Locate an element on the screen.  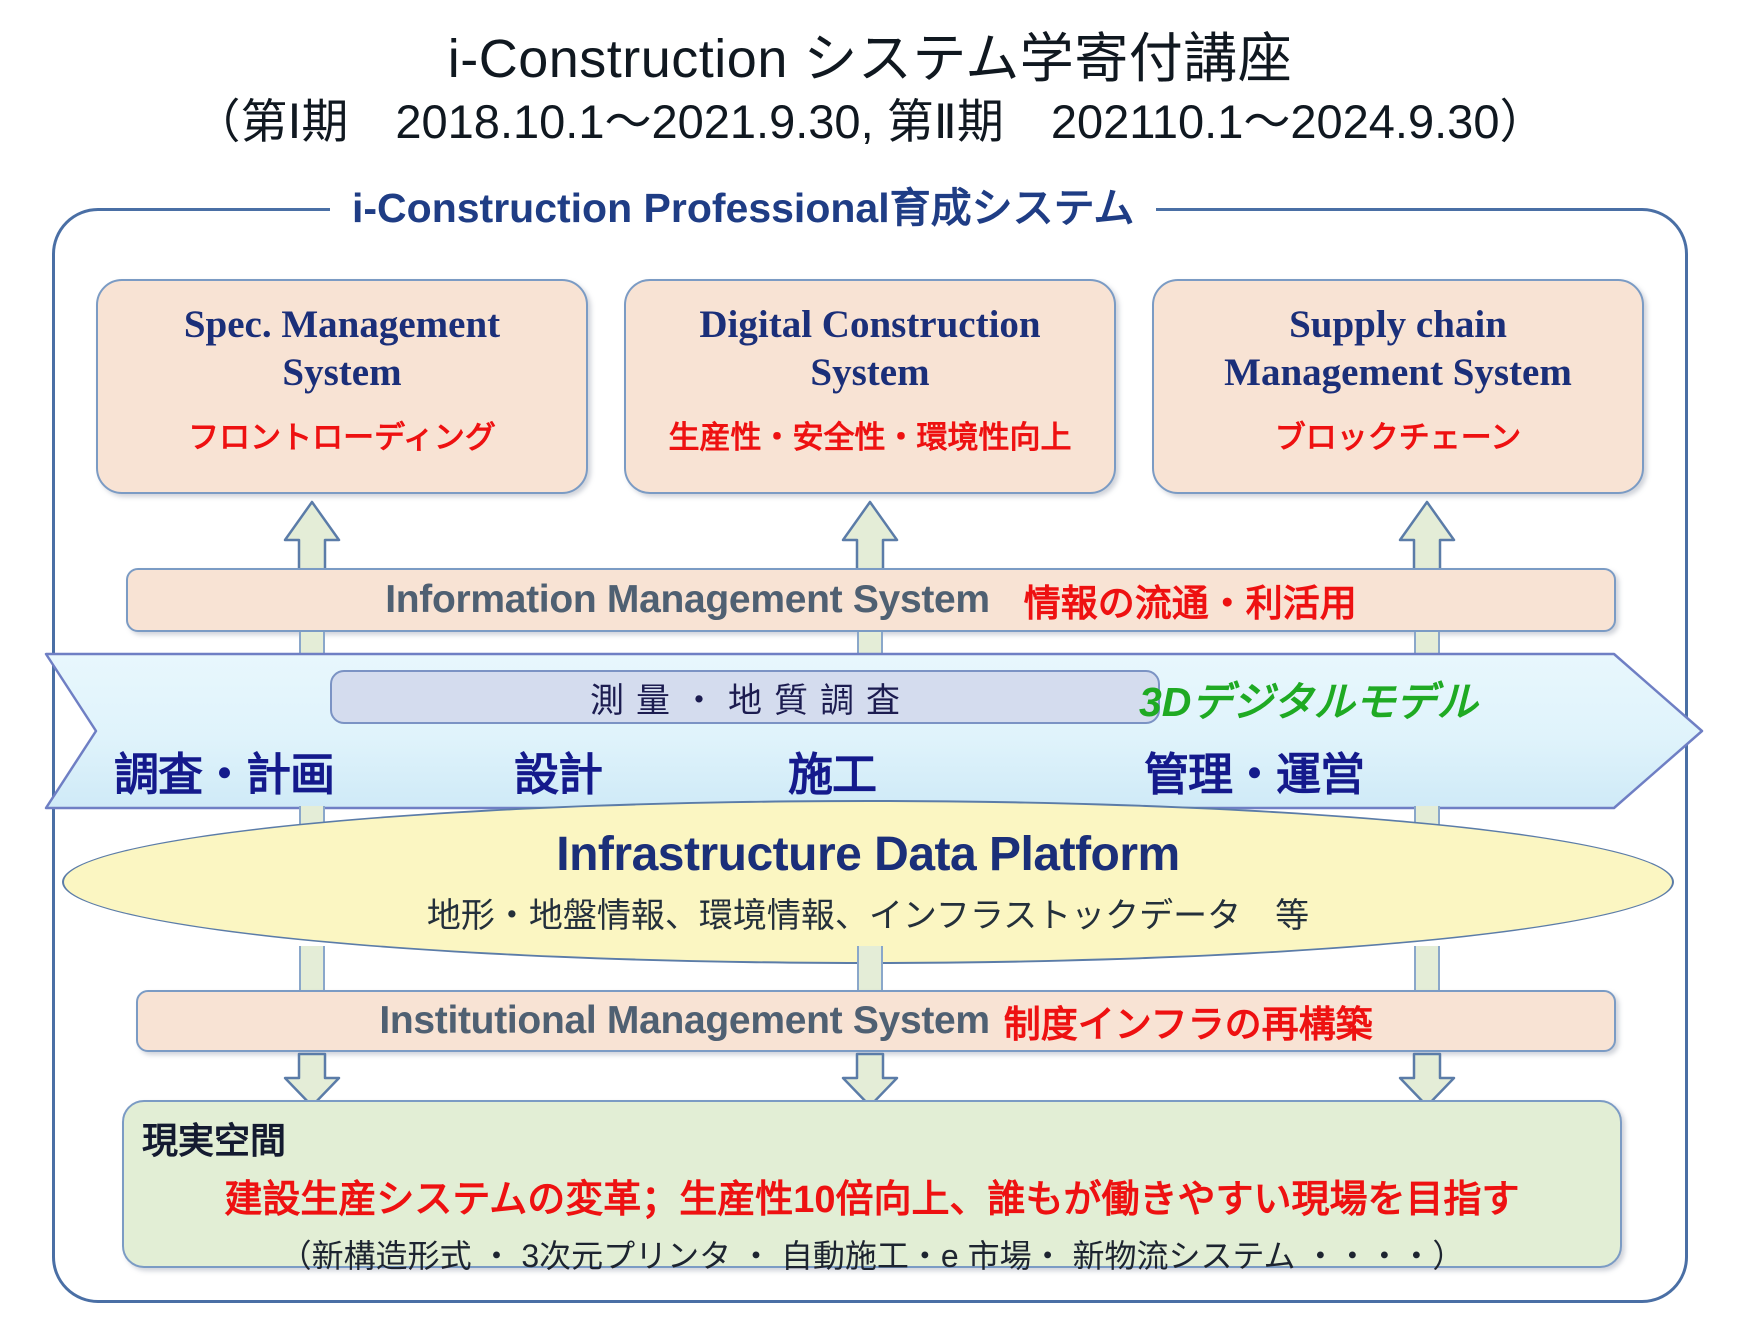
system-box-title: Spec. Management System is located at coordinates (342, 348).